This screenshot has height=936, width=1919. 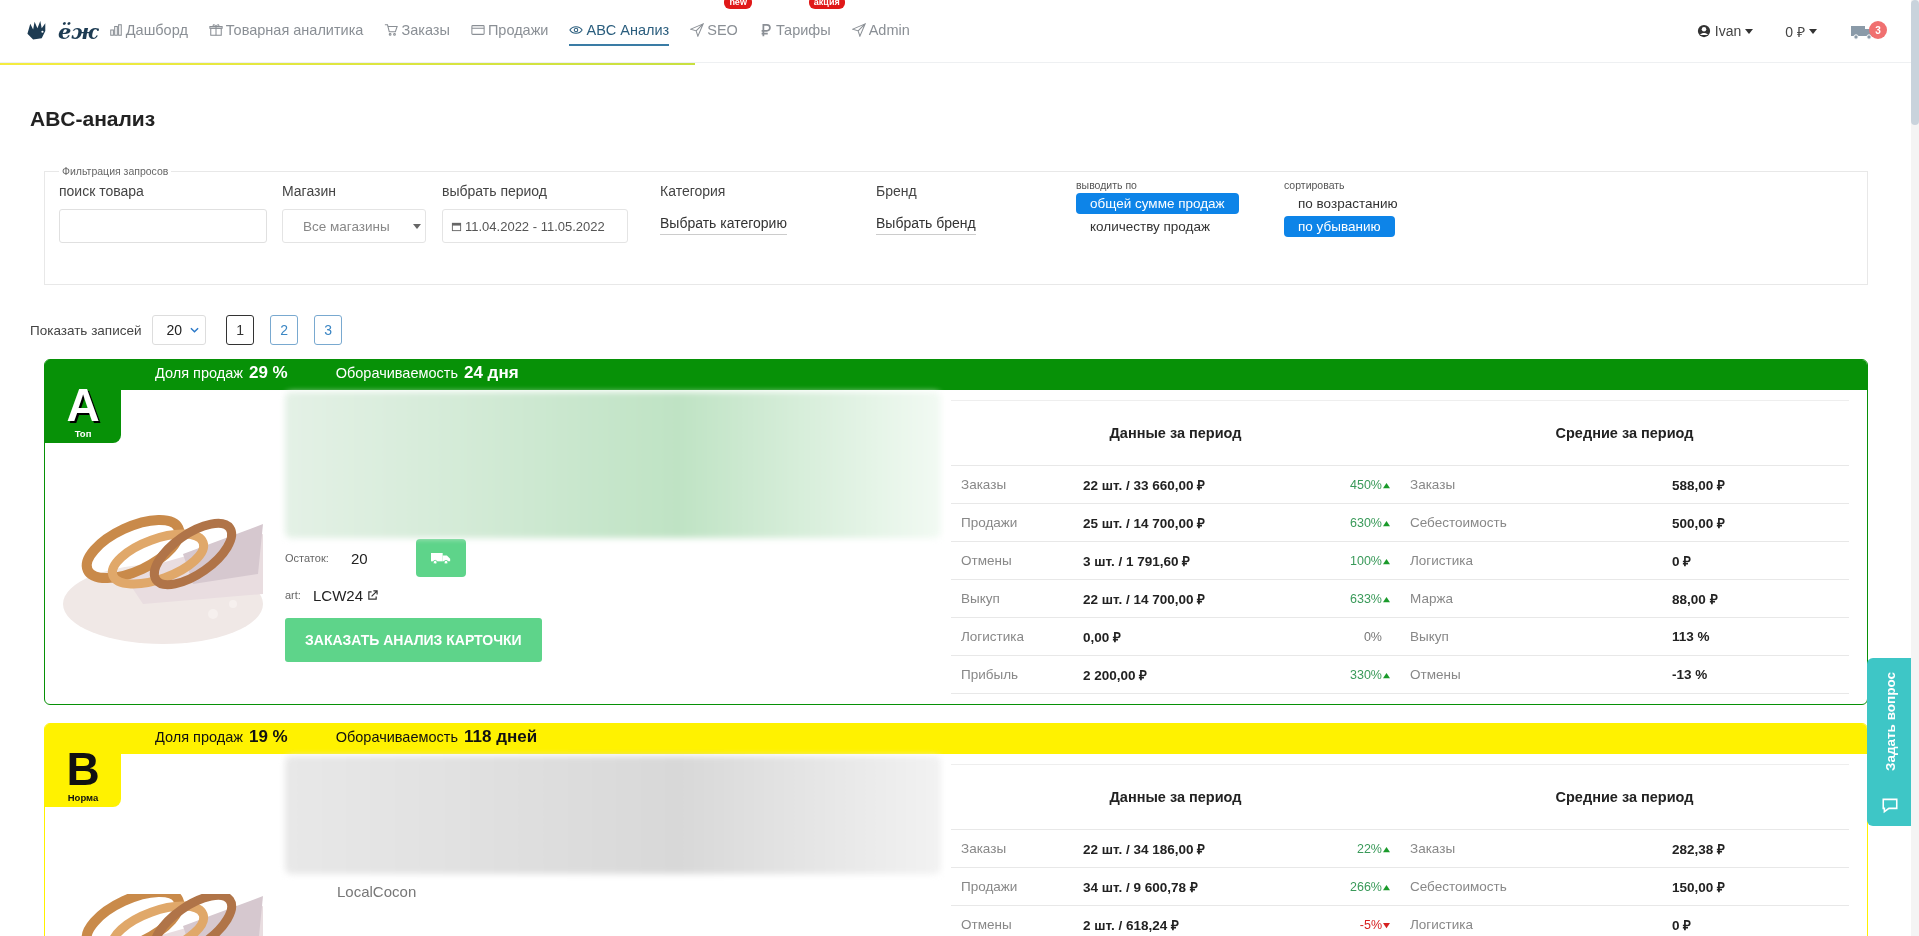 I want to click on nav-tab: Admin, so click(x=880, y=30).